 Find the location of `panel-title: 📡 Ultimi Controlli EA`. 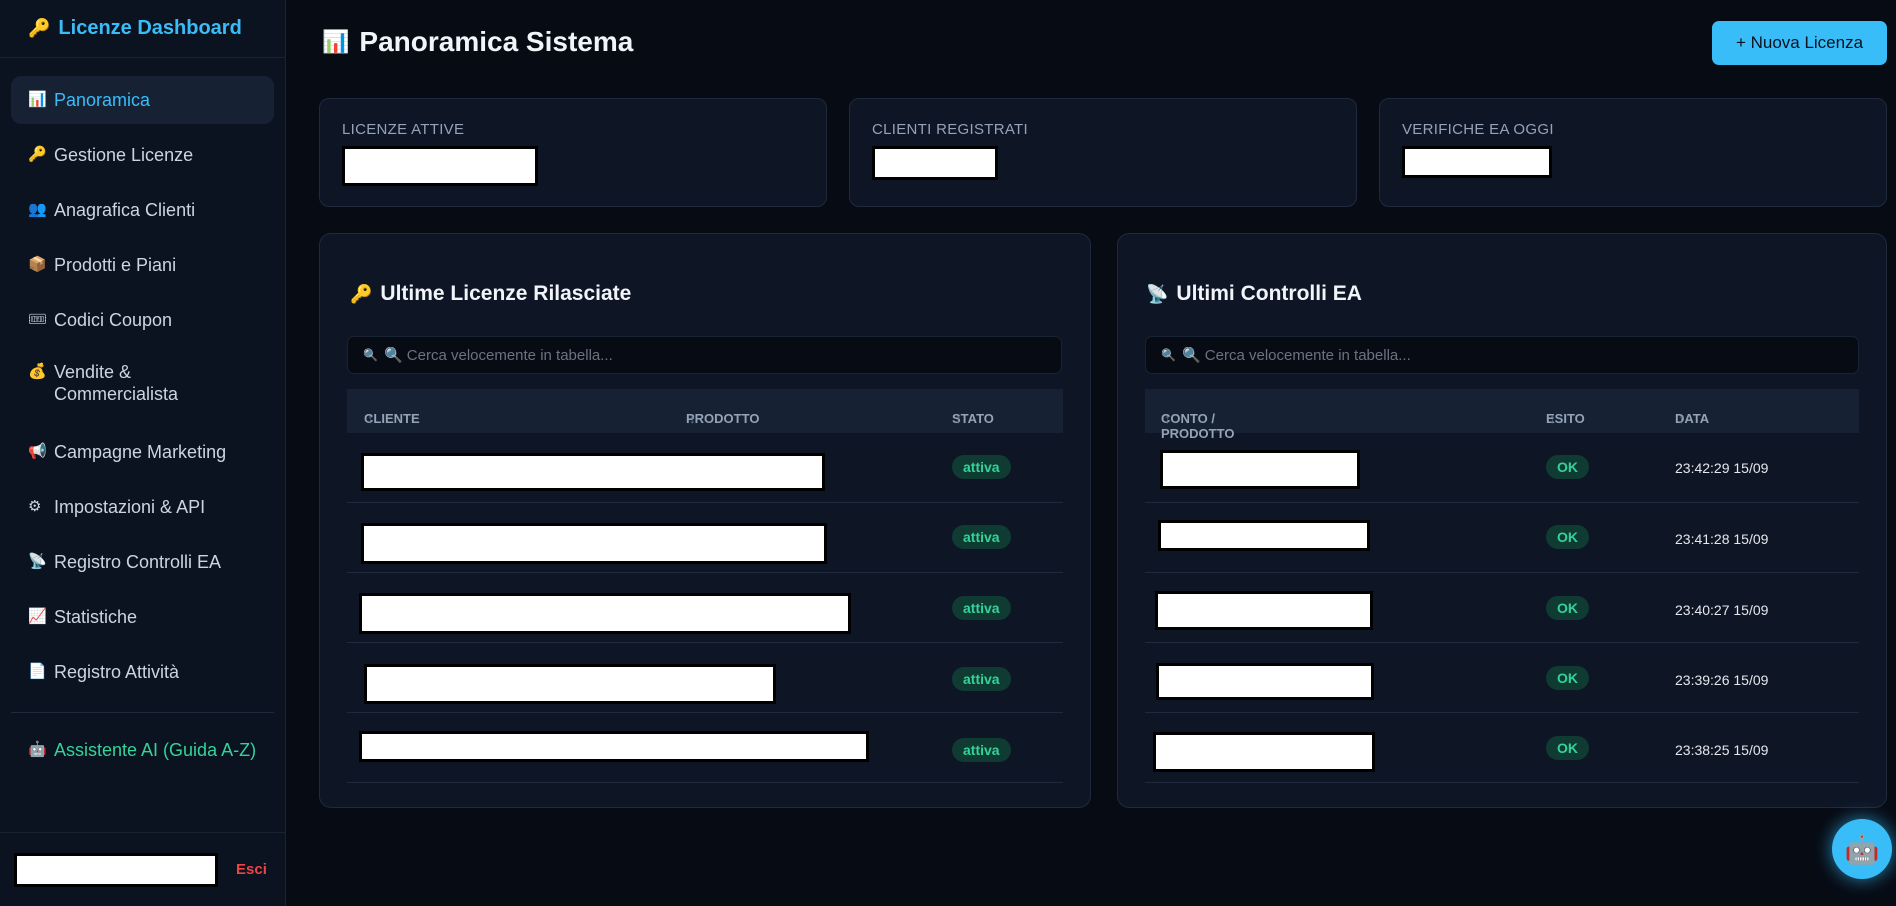

panel-title: 📡 Ultimi Controlli EA is located at coordinates (1254, 294).